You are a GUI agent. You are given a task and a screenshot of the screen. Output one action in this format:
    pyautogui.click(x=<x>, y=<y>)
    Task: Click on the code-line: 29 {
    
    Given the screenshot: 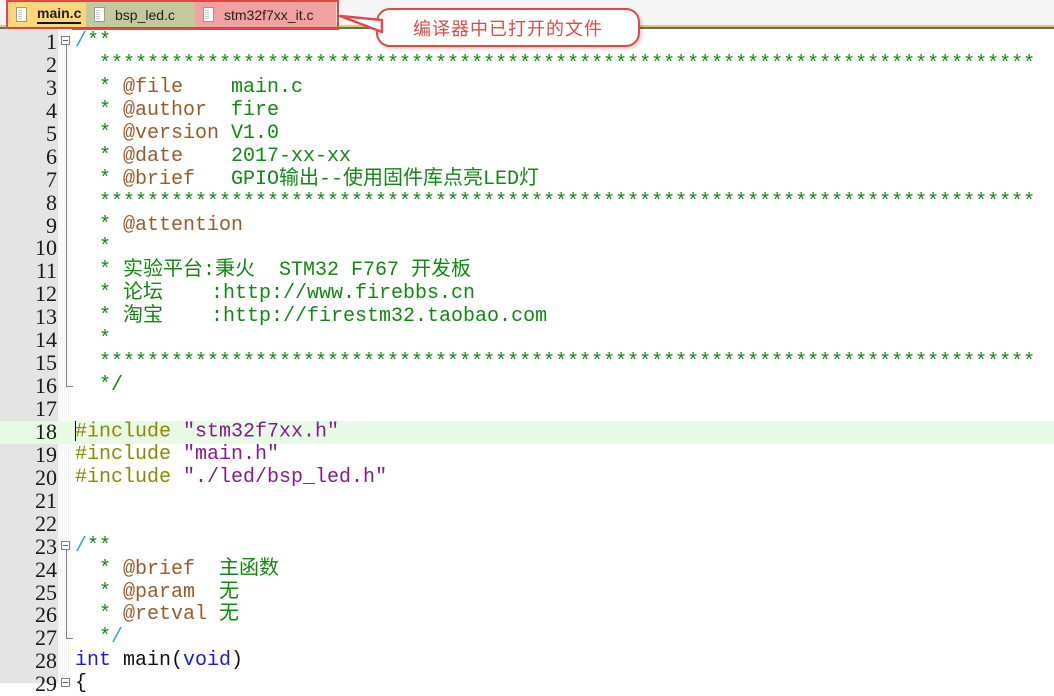 What is the action you would take?
    pyautogui.click(x=527, y=684)
    